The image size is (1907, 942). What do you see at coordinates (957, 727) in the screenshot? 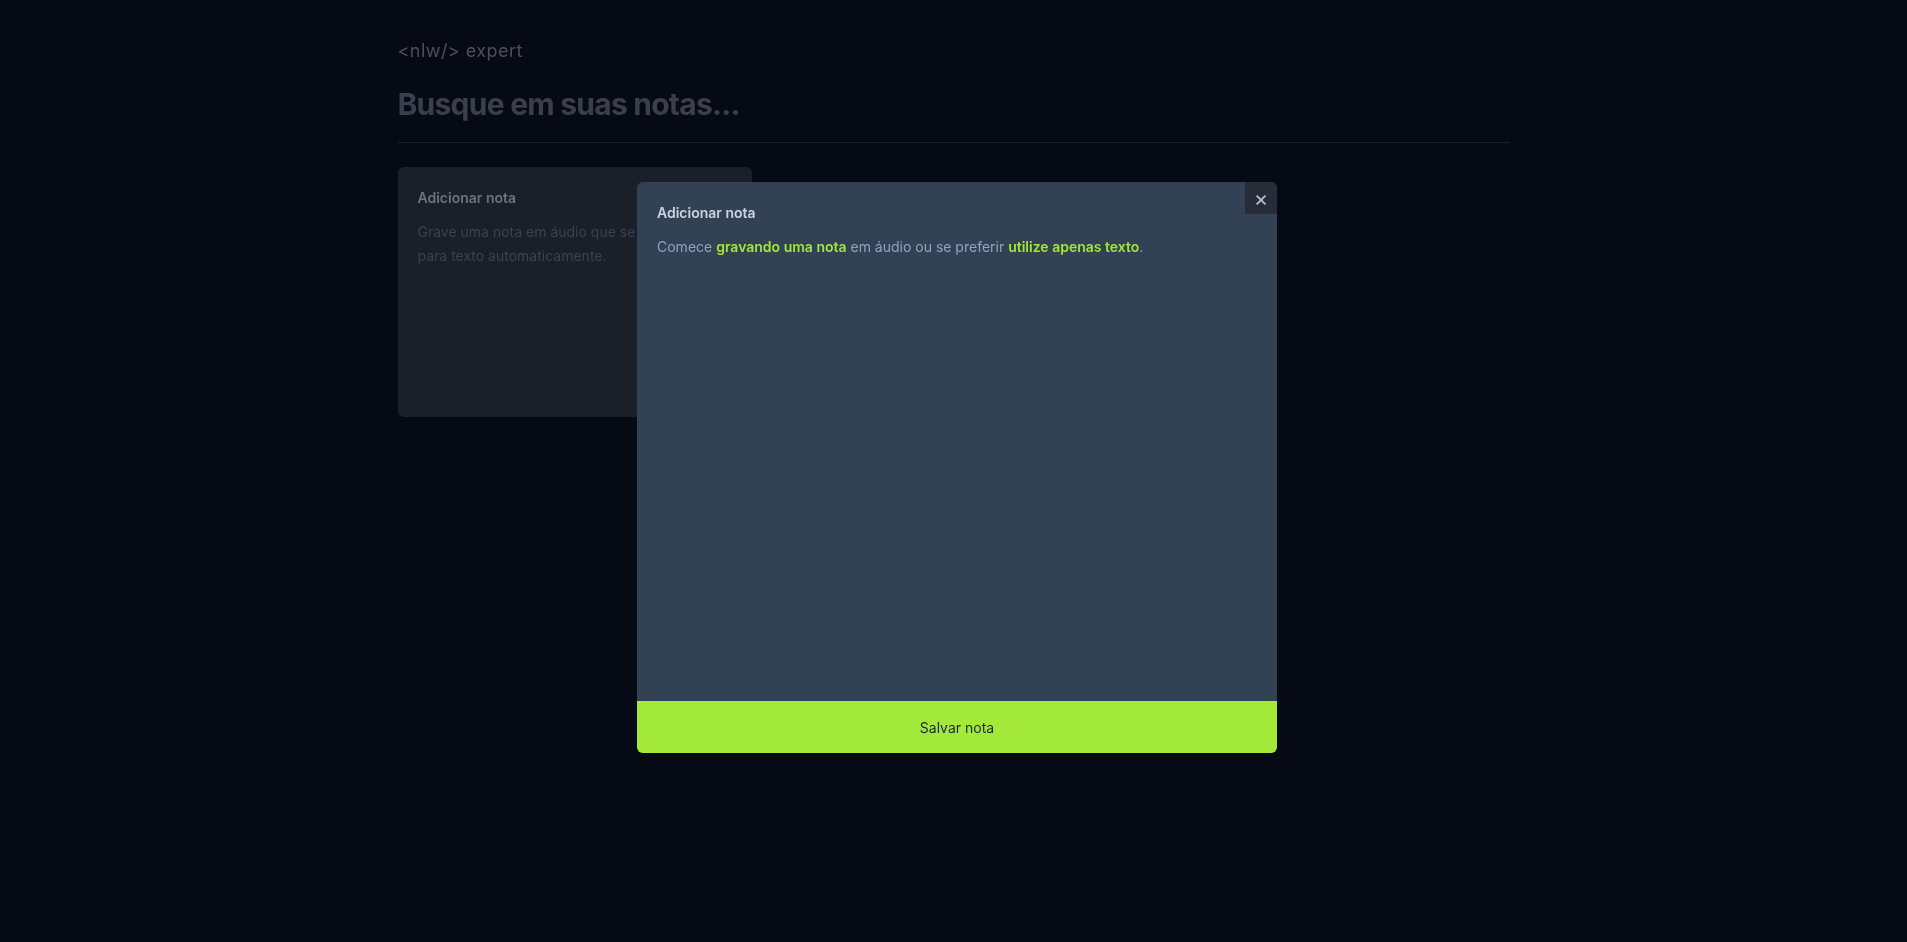
I see `save-note-button: Salvar nota` at bounding box center [957, 727].